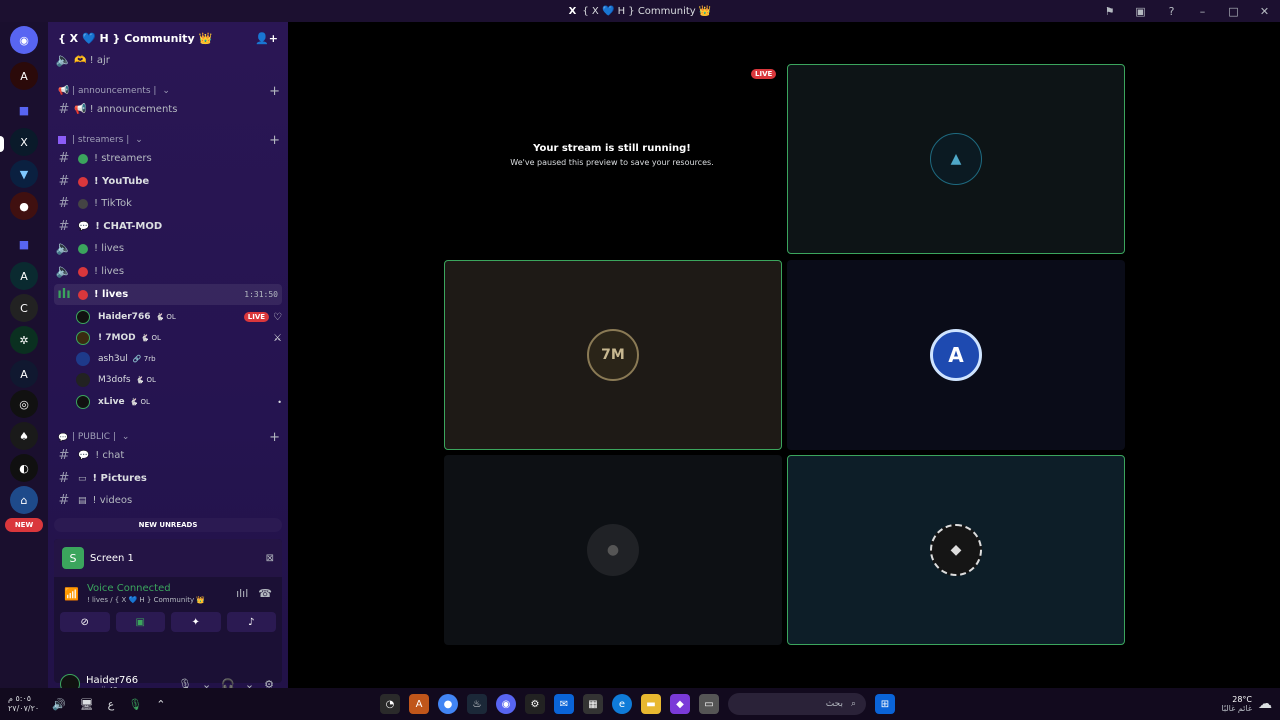 The image size is (1280, 720). What do you see at coordinates (1202, 11) in the screenshot?
I see `minimize-button: –` at bounding box center [1202, 11].